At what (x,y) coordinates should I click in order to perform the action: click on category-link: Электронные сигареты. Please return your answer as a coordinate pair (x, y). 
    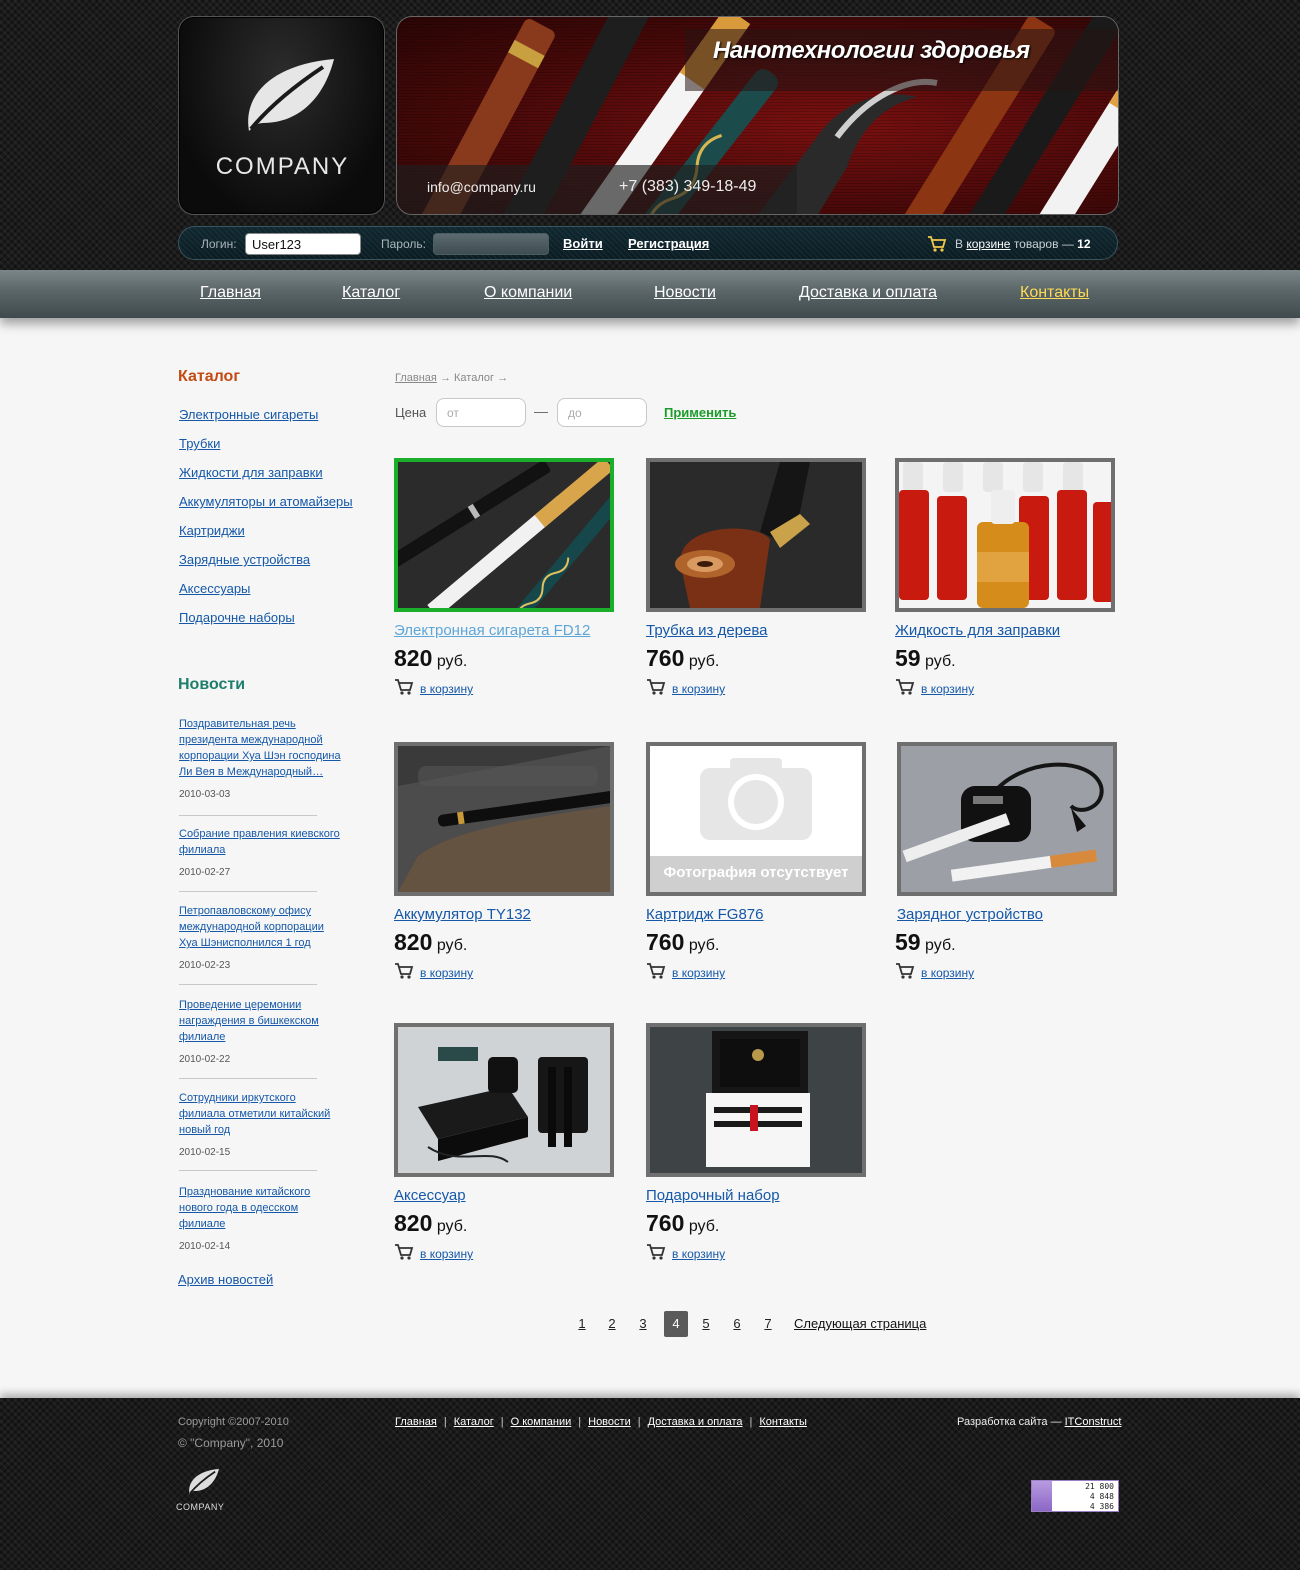
    Looking at the image, I should click on (248, 414).